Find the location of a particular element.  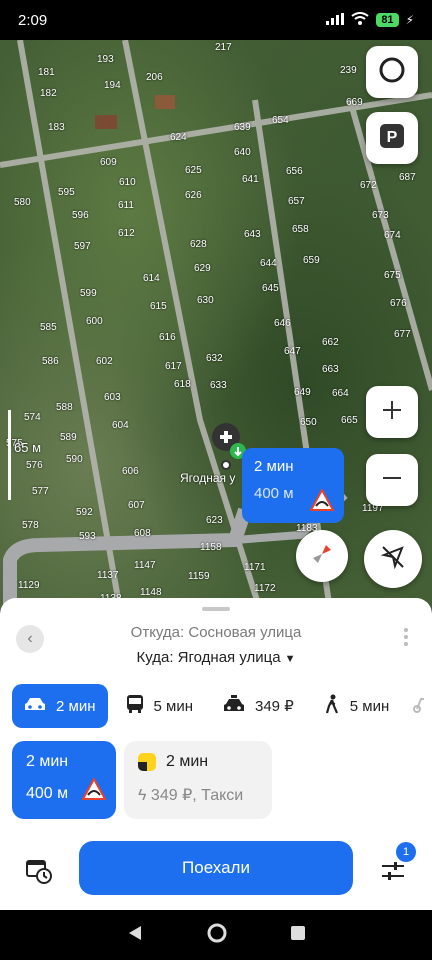

from-address: Откуда: Сосновая улица is located at coordinates (216, 632).